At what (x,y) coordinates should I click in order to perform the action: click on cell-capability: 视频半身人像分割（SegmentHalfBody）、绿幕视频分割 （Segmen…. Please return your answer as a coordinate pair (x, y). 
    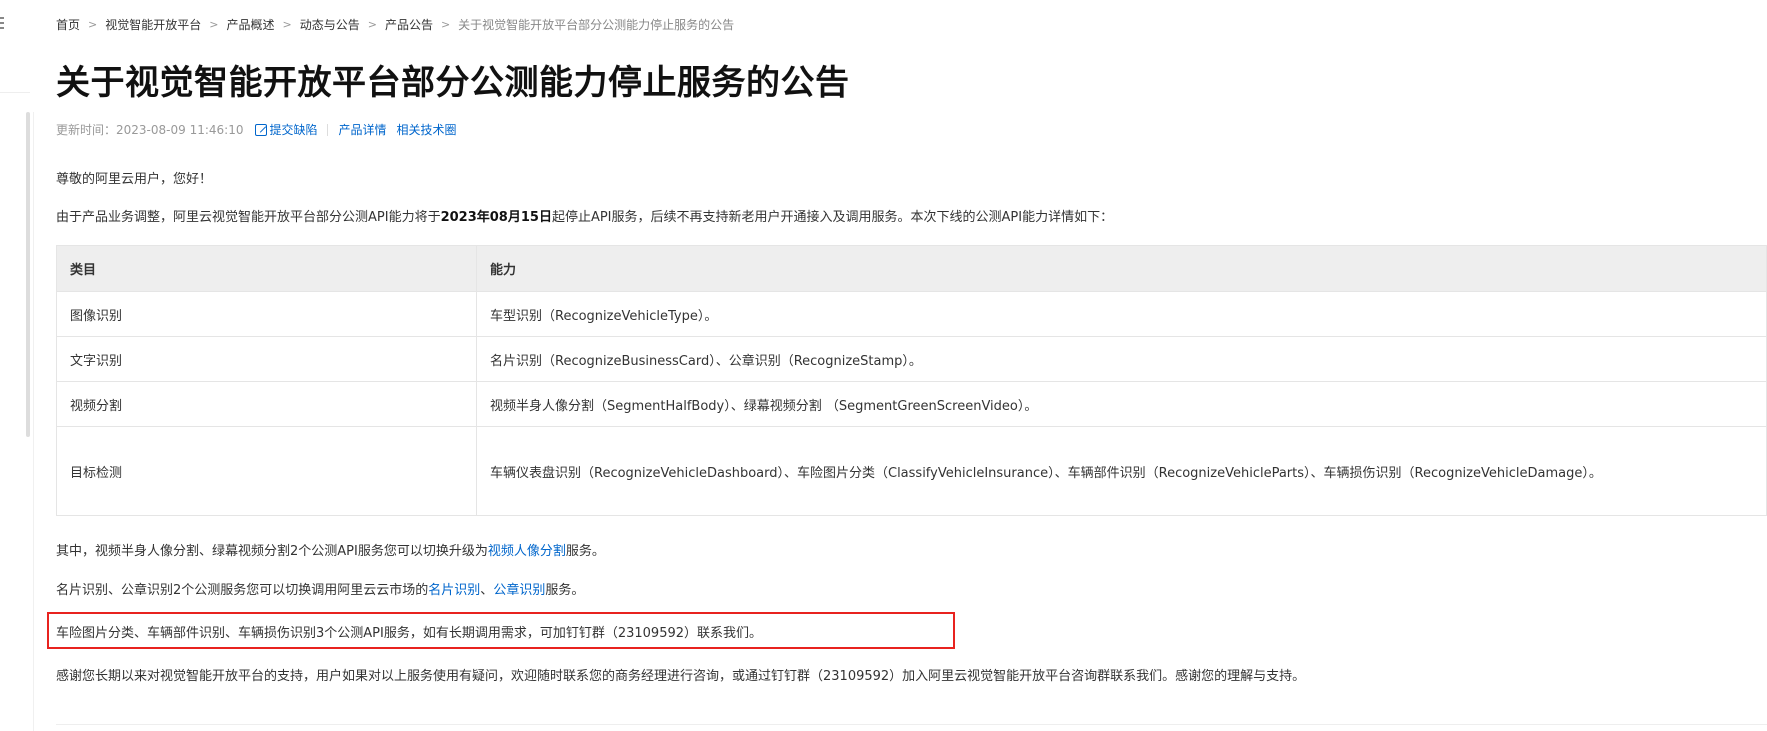
    Looking at the image, I should click on (1121, 404).